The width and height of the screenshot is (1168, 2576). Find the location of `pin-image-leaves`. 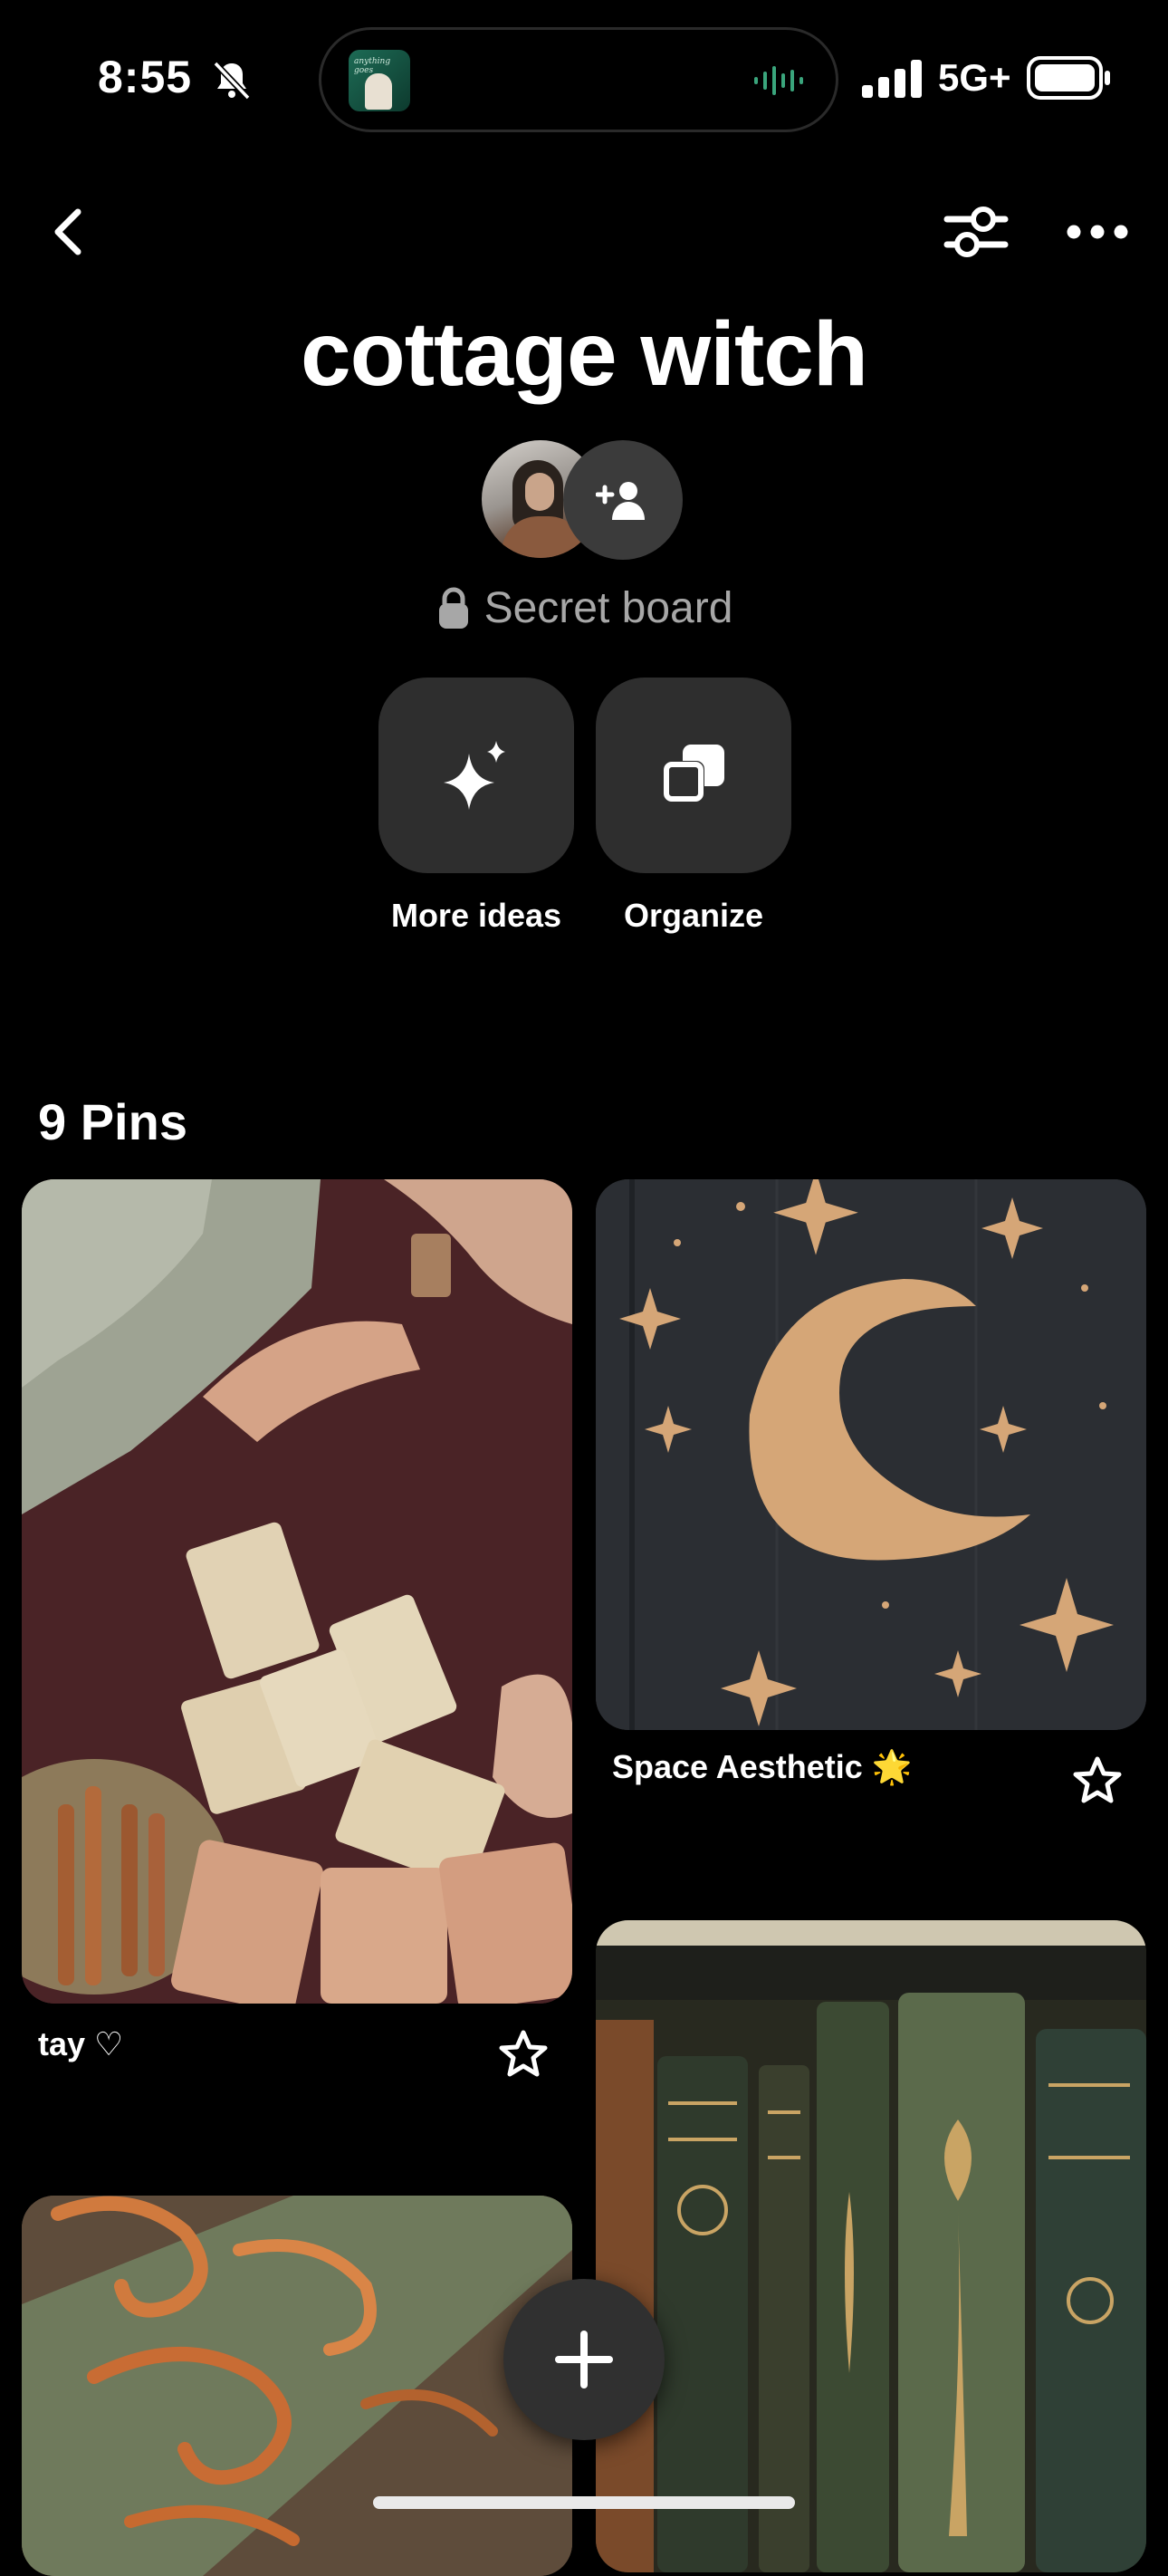

pin-image-leaves is located at coordinates (297, 2386).